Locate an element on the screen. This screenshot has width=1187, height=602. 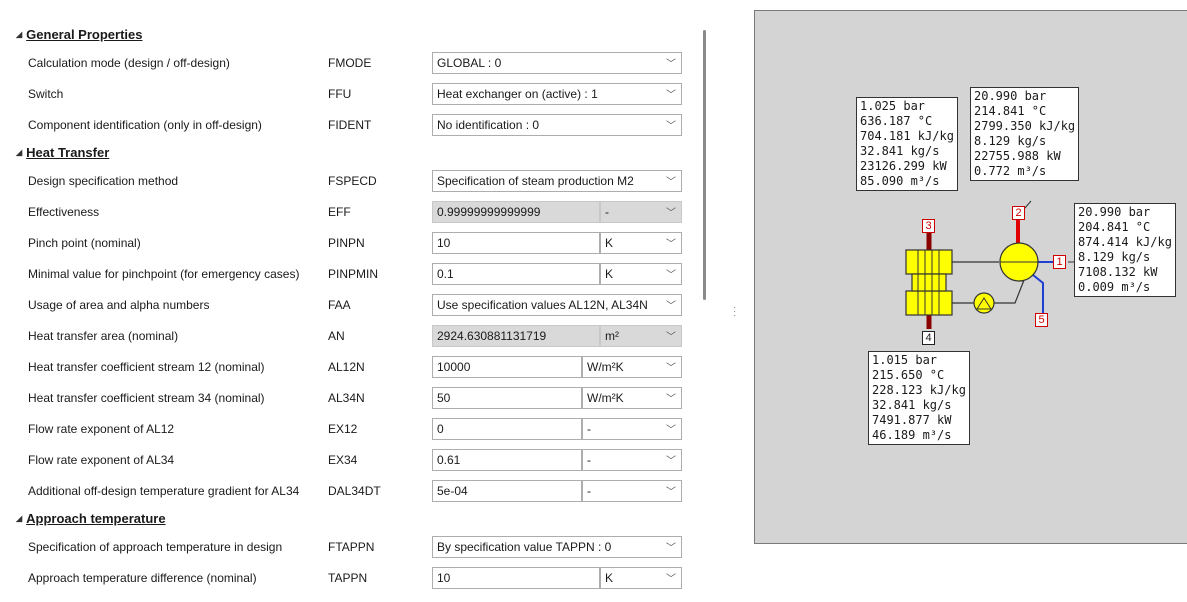
port-5-marker: 5 is located at coordinates (1041, 320).